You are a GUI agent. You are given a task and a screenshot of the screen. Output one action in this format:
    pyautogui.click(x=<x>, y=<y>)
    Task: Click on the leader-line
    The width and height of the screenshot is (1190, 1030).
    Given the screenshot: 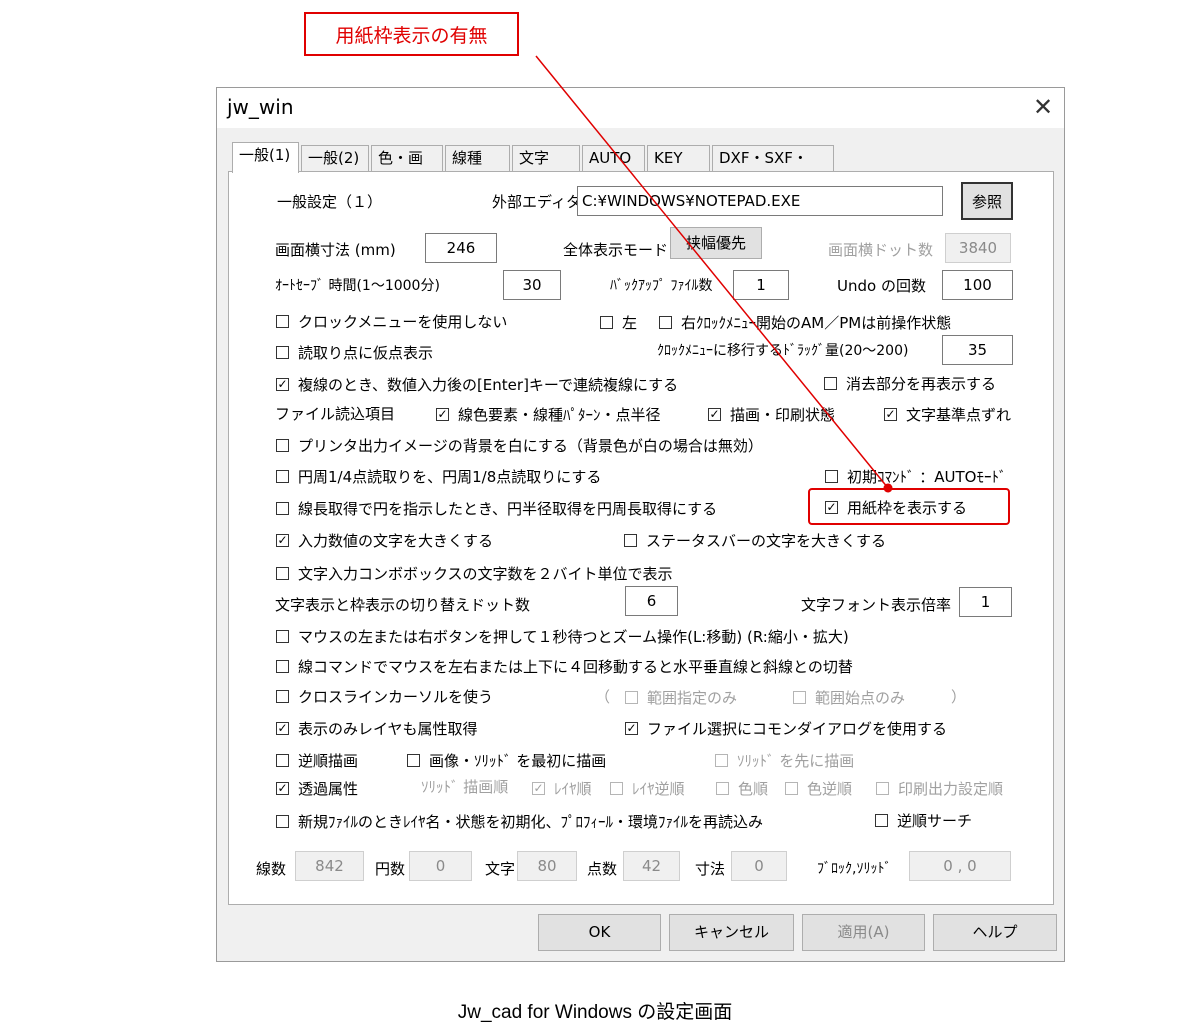 What is the action you would take?
    pyautogui.click(x=712, y=272)
    